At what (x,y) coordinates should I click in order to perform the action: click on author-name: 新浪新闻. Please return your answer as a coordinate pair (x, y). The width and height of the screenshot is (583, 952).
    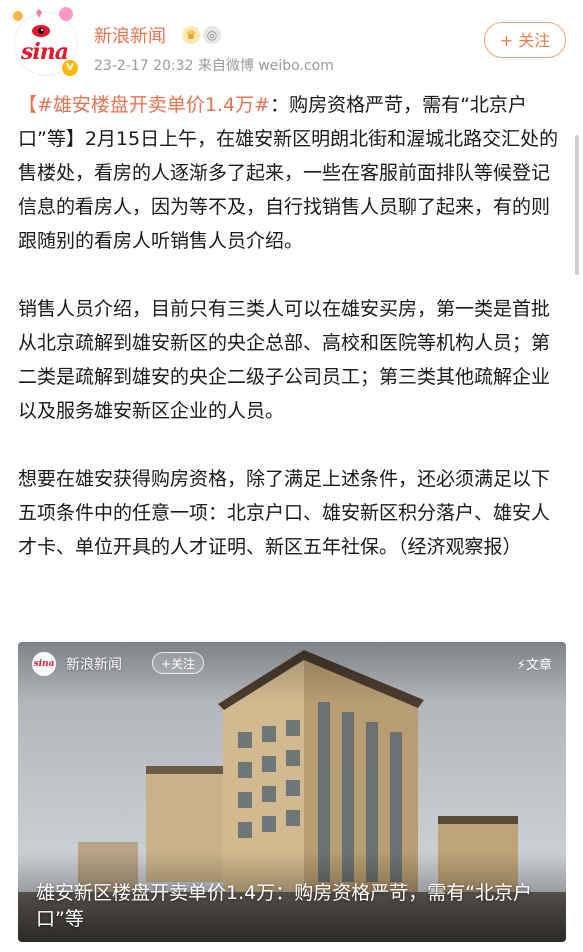
    Looking at the image, I should click on (130, 35).